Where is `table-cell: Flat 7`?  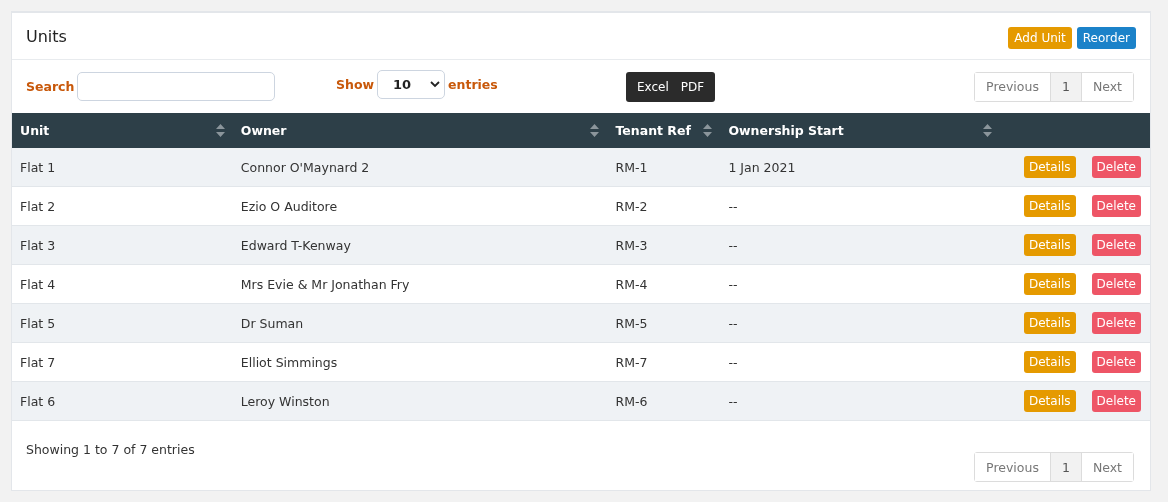 table-cell: Flat 7 is located at coordinates (122, 362).